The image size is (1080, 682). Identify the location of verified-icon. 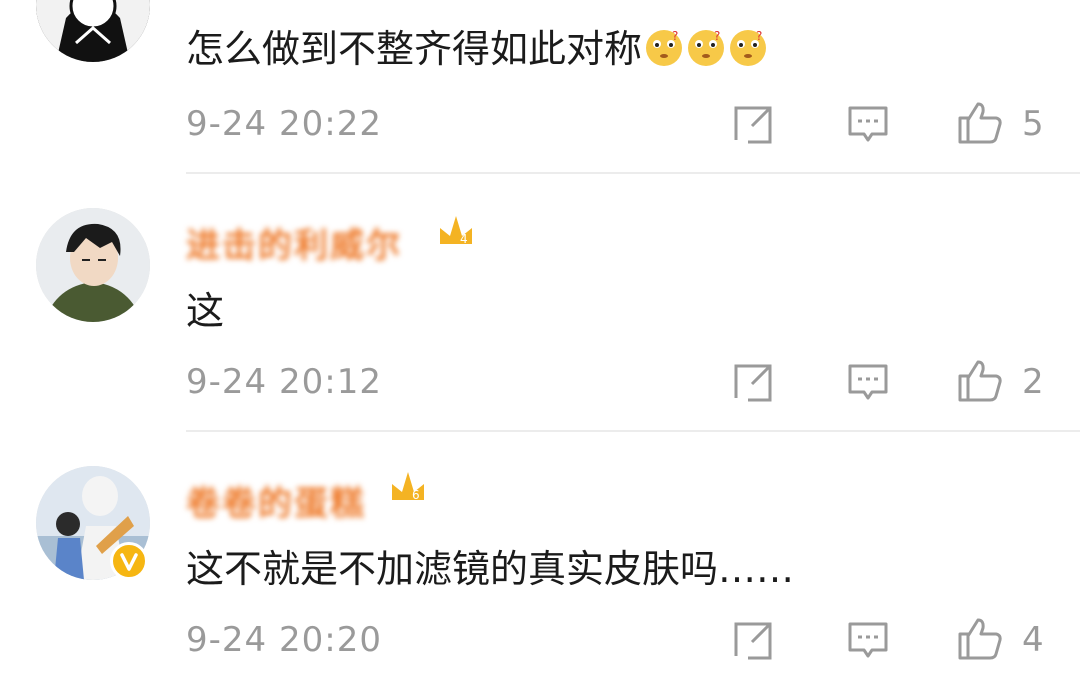
(129, 561).